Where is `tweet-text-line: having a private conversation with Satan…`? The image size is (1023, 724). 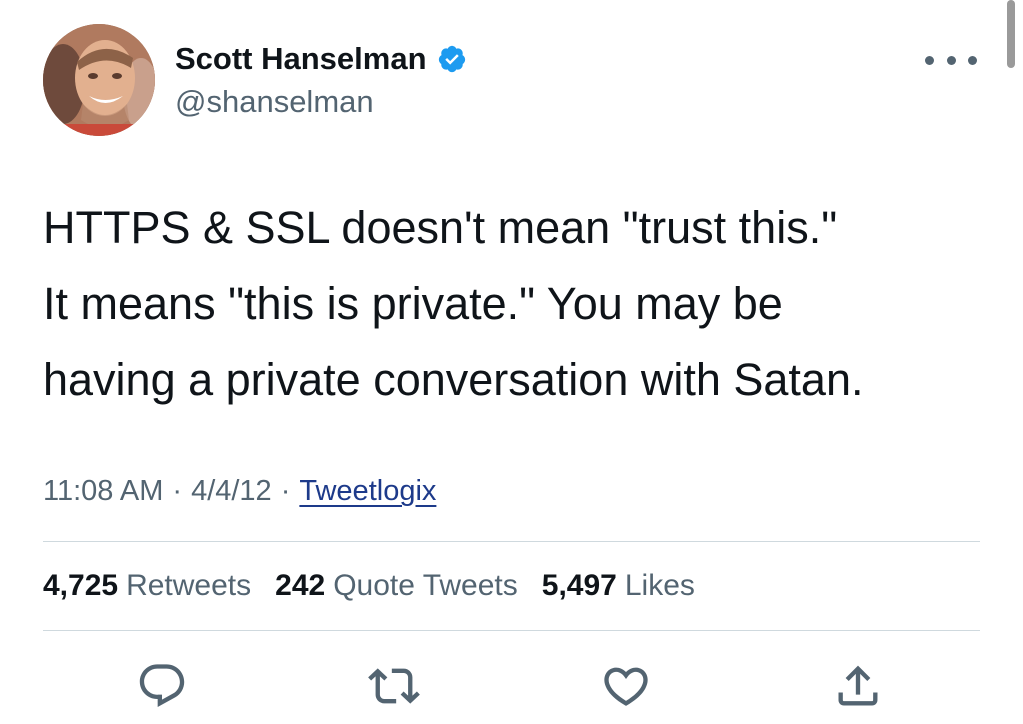
tweet-text-line: having a private conversation with Satan… is located at coordinates (453, 379).